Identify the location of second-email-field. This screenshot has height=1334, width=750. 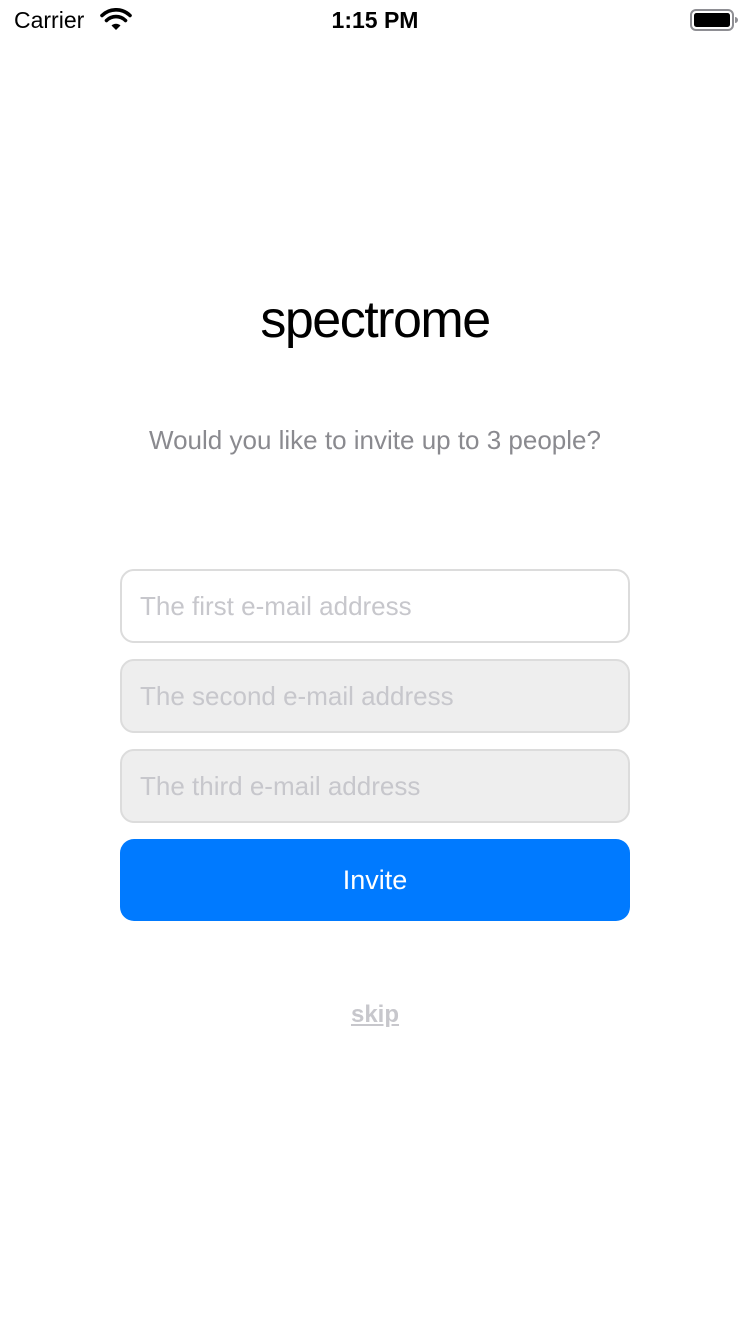
(375, 696).